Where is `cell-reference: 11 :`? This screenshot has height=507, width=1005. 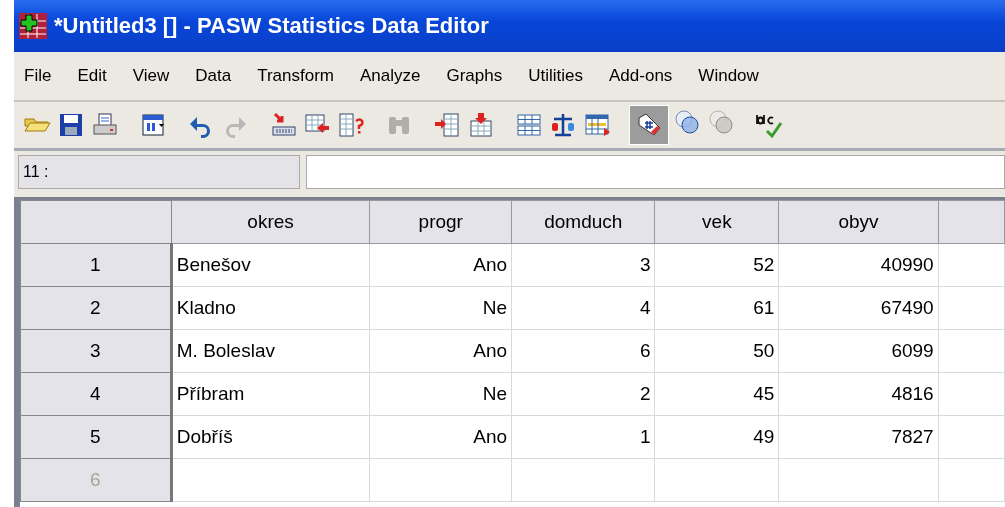
cell-reference: 11 : is located at coordinates (159, 172).